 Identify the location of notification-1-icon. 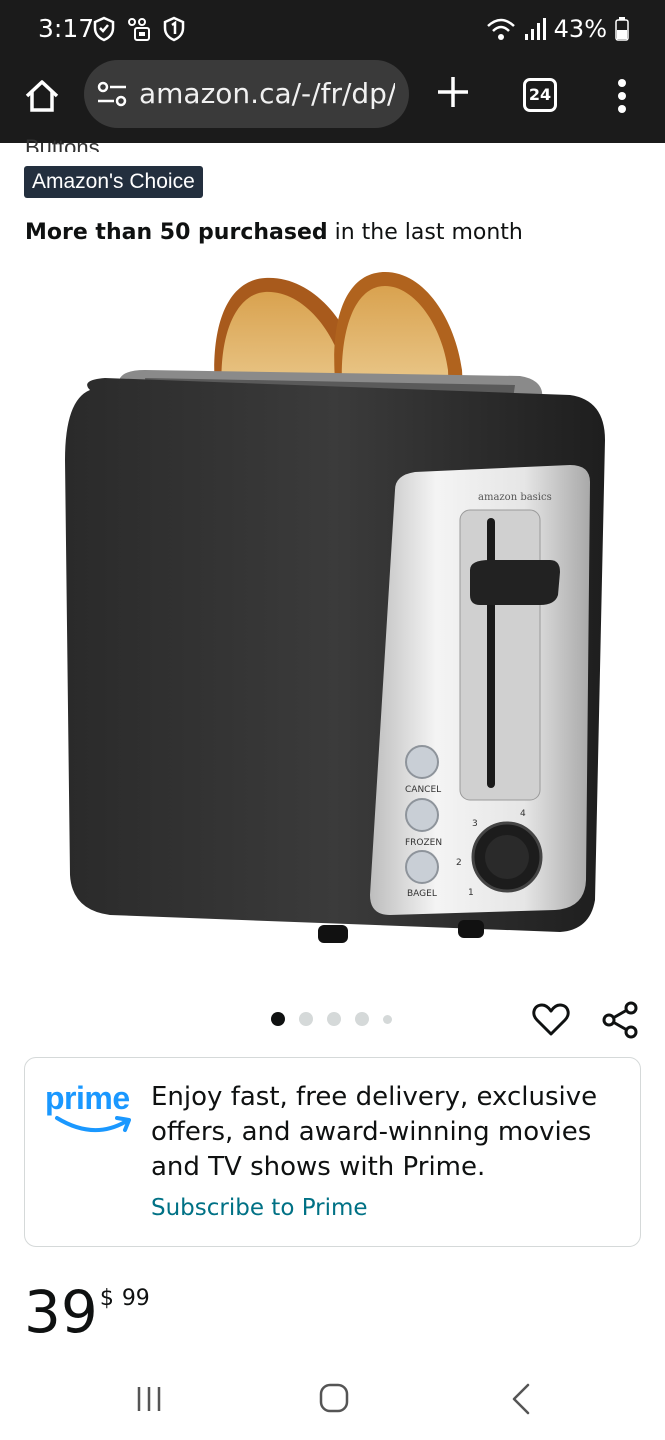
(174, 29).